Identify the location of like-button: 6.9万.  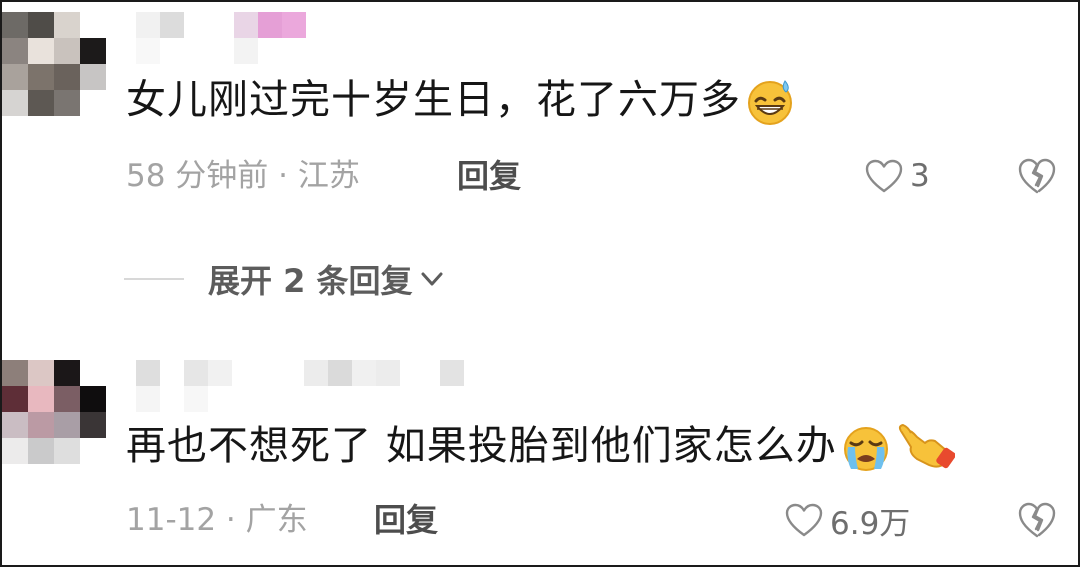
(847, 521).